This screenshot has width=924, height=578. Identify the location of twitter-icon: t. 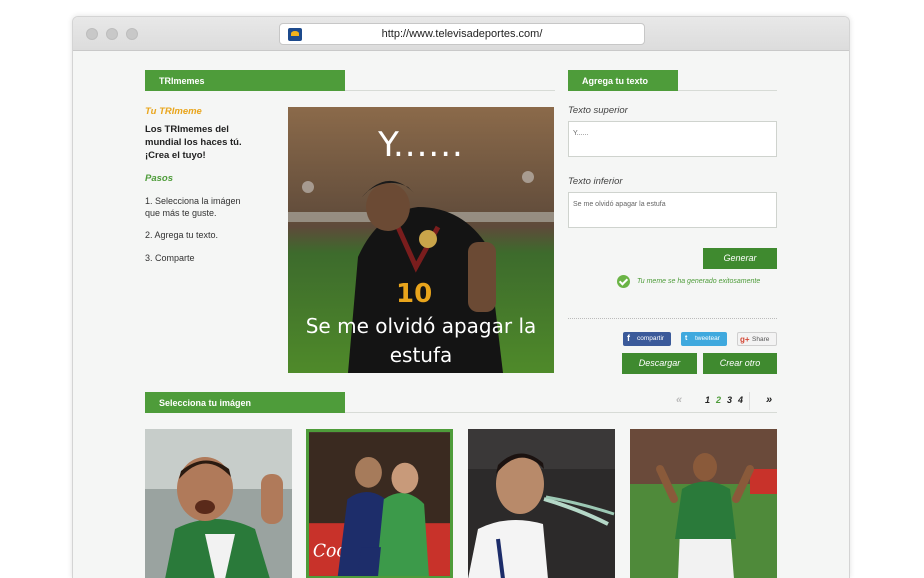
(686, 338).